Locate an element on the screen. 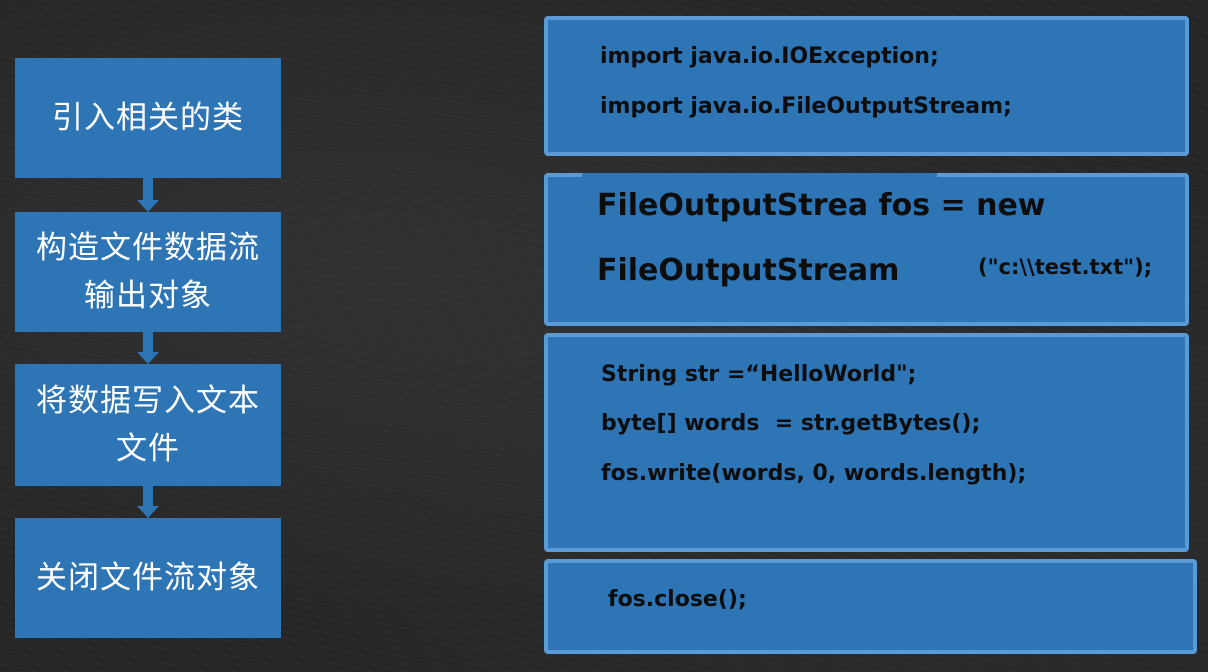 This screenshot has height=672, width=1208. step-write-data: 将数据写入文本文件 is located at coordinates (148, 425).